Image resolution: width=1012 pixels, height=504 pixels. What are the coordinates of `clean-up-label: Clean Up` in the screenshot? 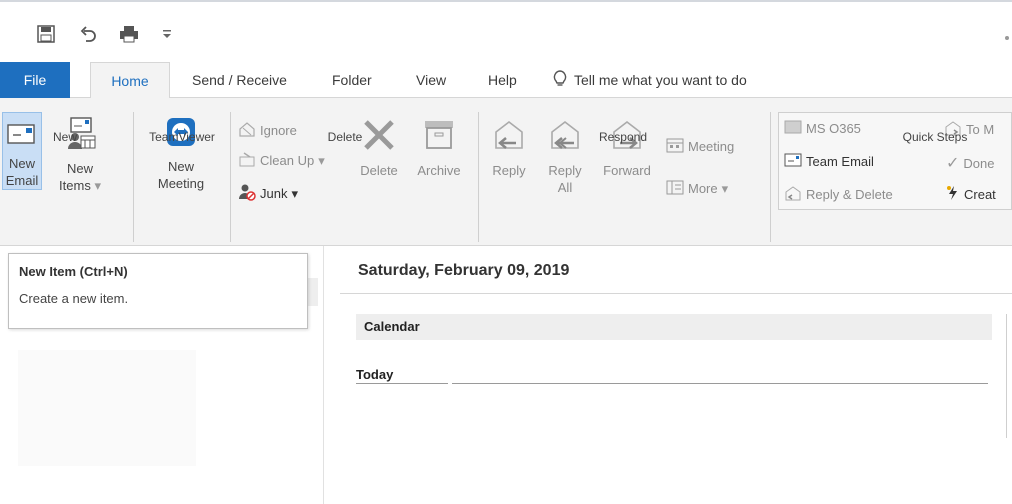 It's located at (287, 160).